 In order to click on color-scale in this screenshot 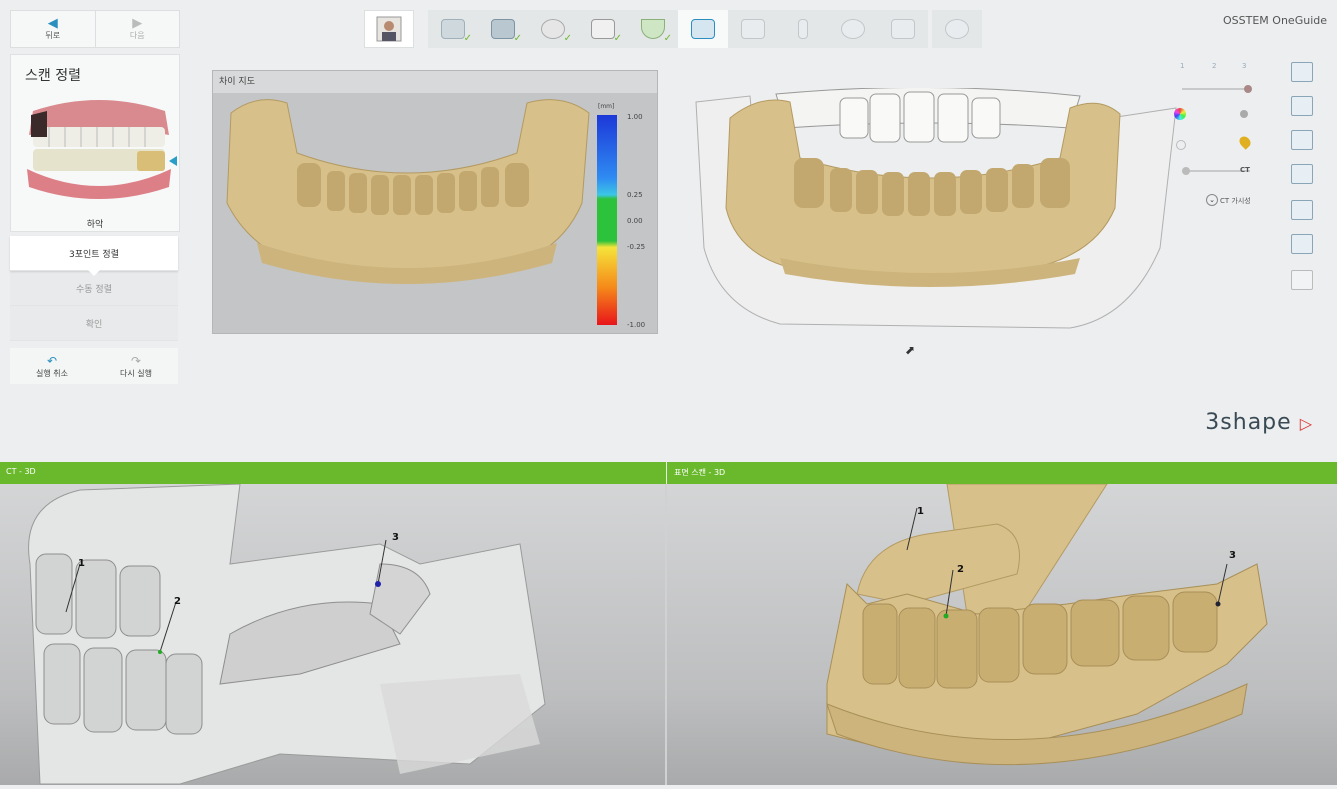, I will do `click(607, 220)`.